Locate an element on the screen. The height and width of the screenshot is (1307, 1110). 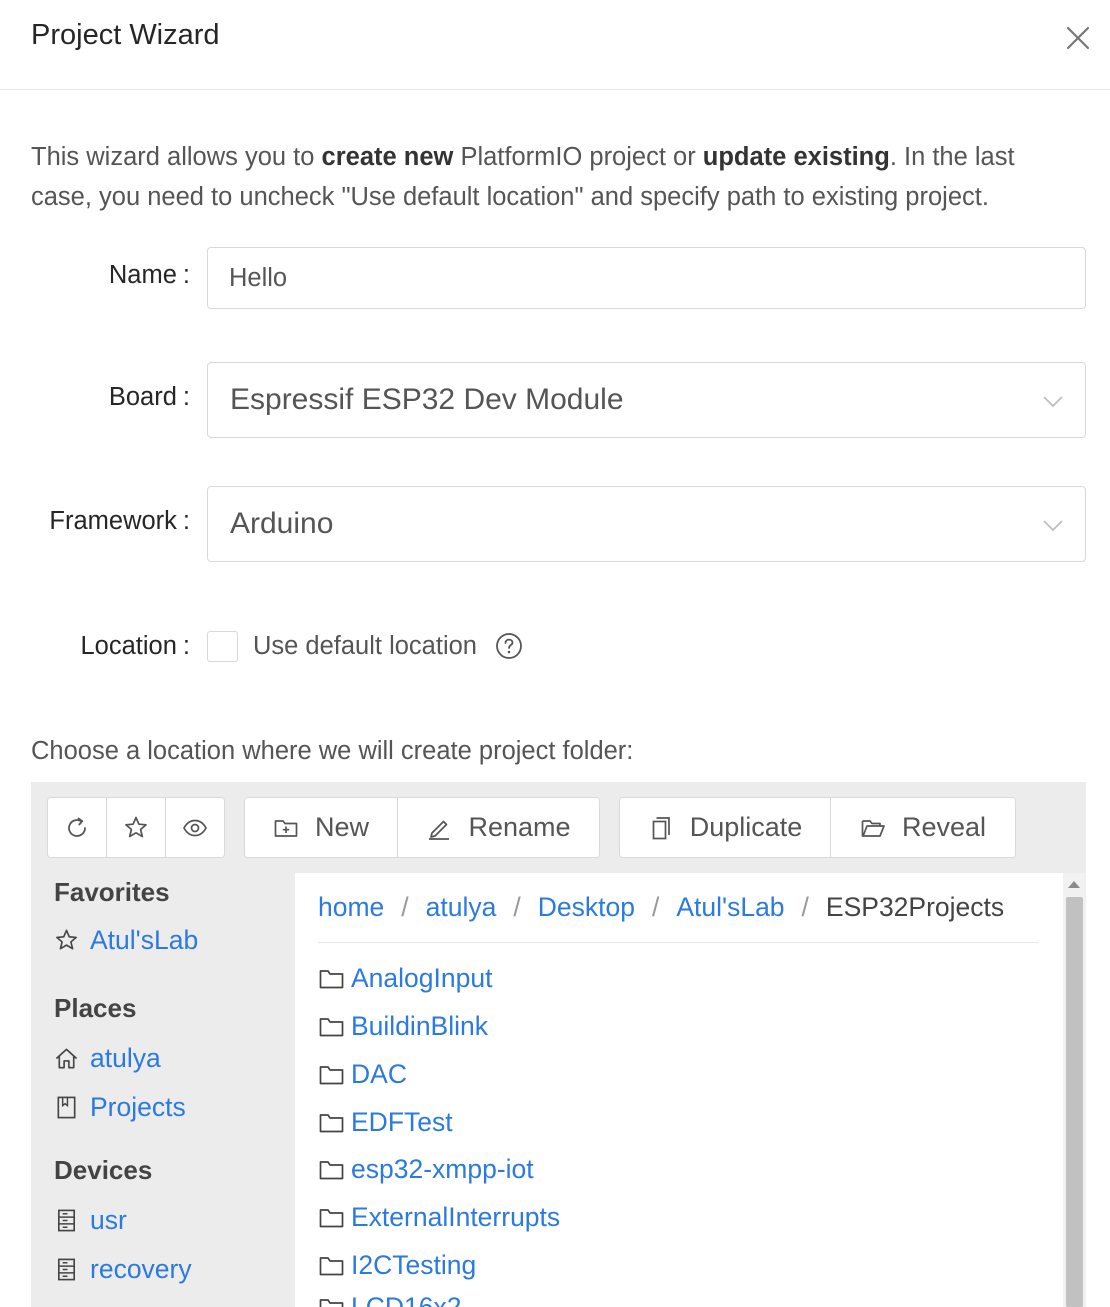
framework-label: Framework: is located at coordinates (119, 521).